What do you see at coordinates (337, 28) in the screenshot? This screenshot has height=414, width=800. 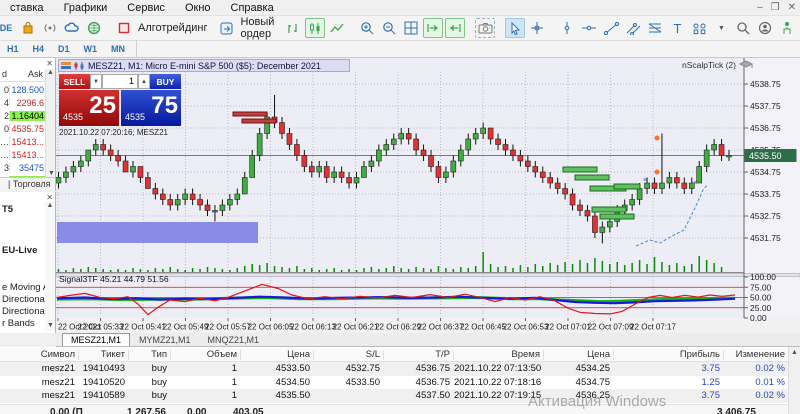 I see `line-chart-icon` at bounding box center [337, 28].